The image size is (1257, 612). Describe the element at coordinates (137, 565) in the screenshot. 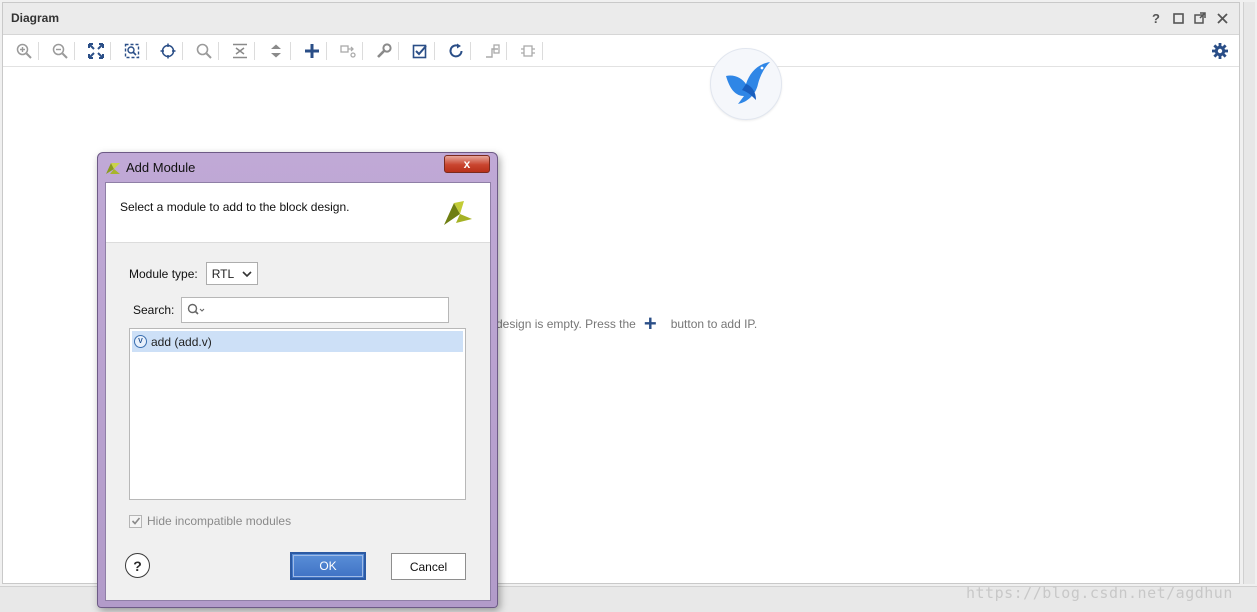

I see `help-button: ?` at that location.